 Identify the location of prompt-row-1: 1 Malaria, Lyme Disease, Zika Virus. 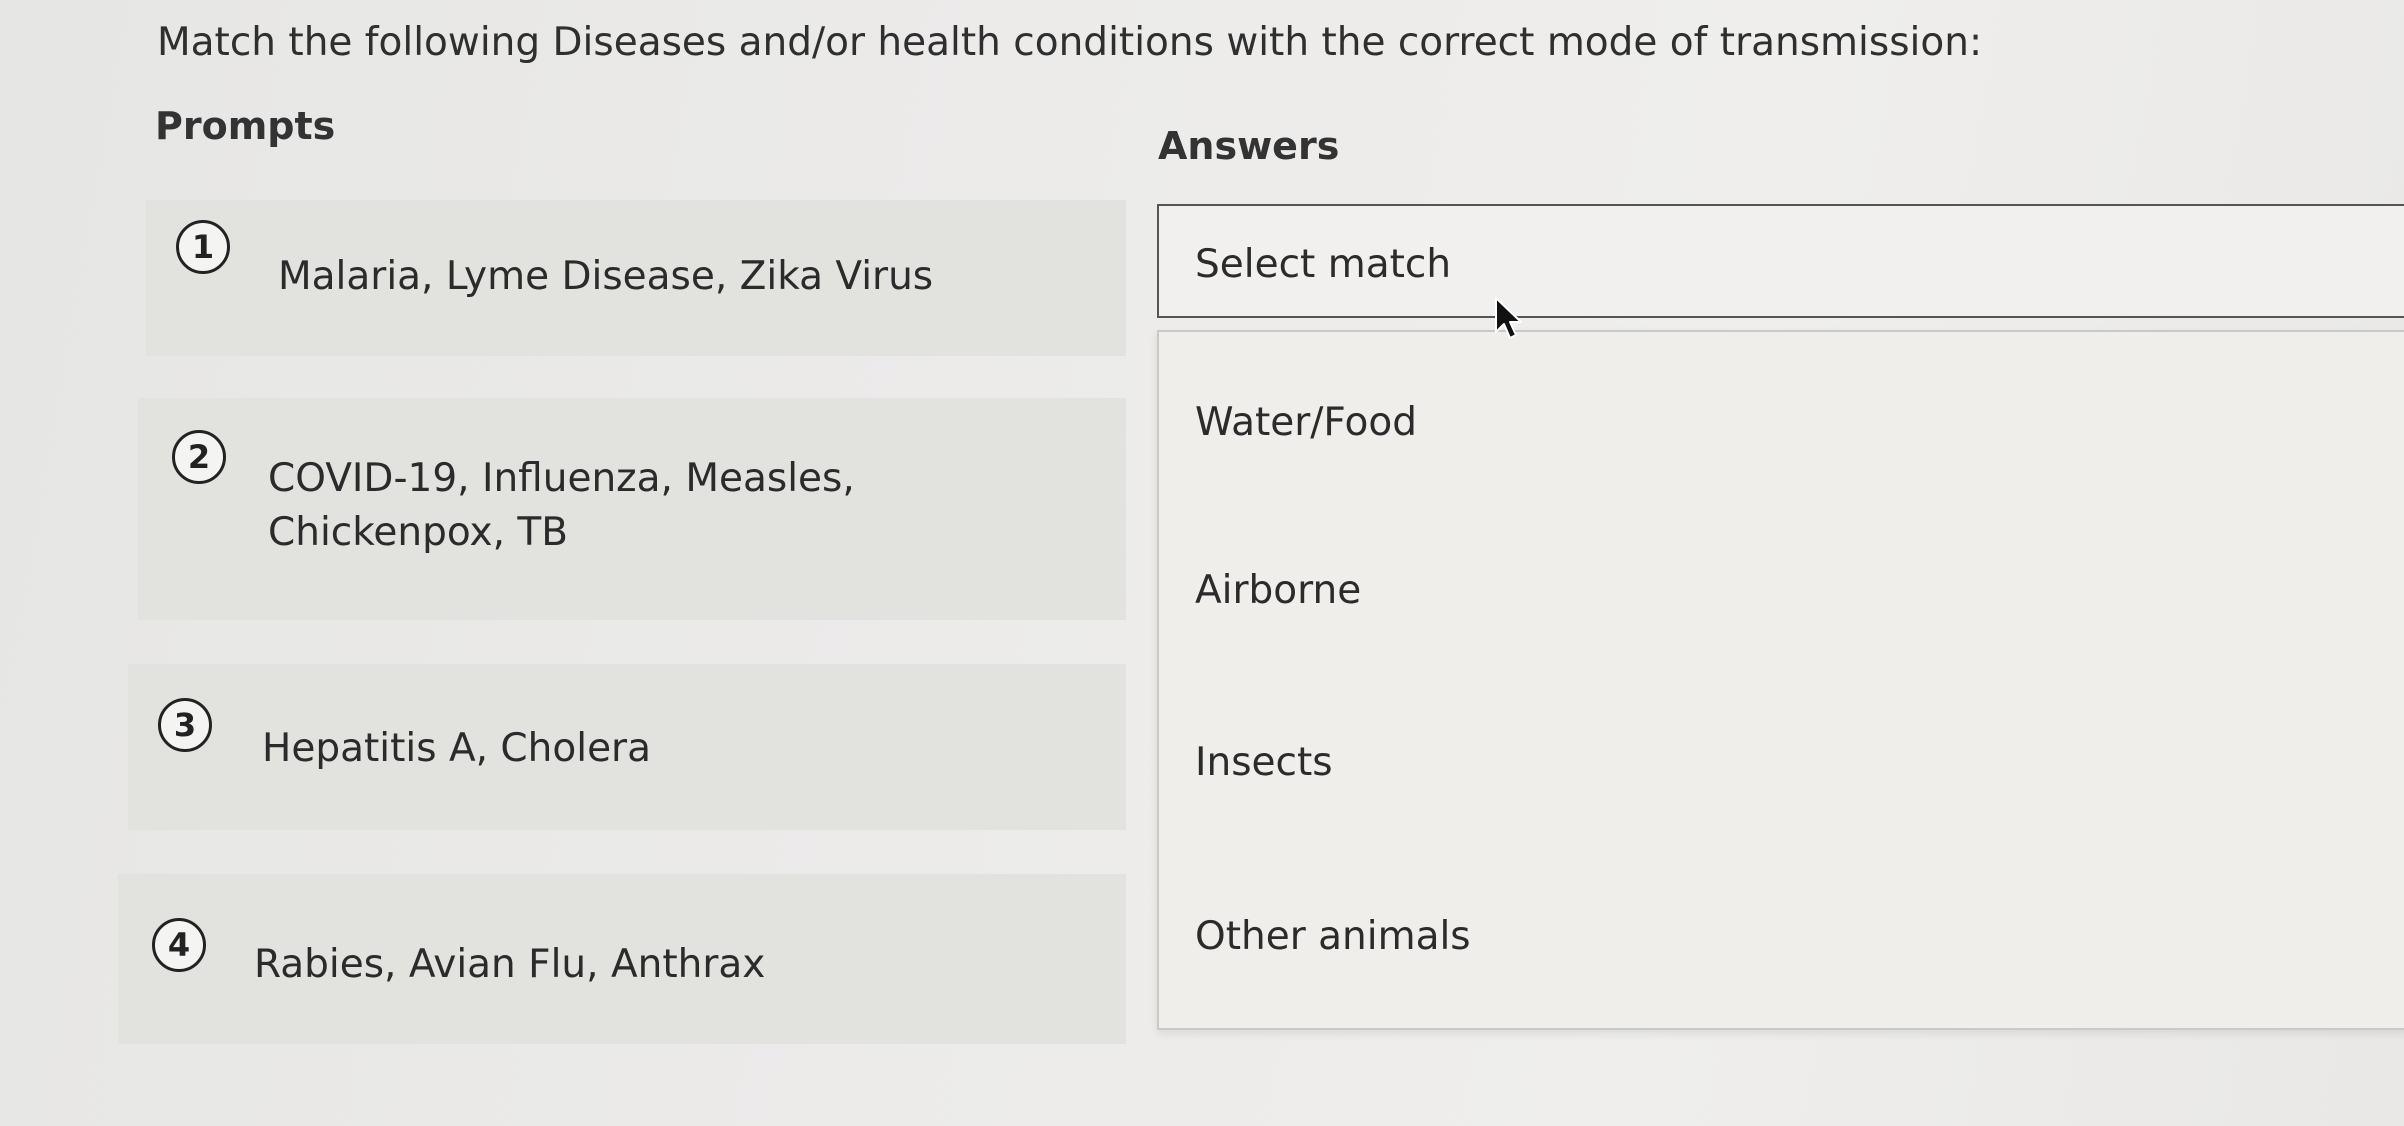
(636, 278).